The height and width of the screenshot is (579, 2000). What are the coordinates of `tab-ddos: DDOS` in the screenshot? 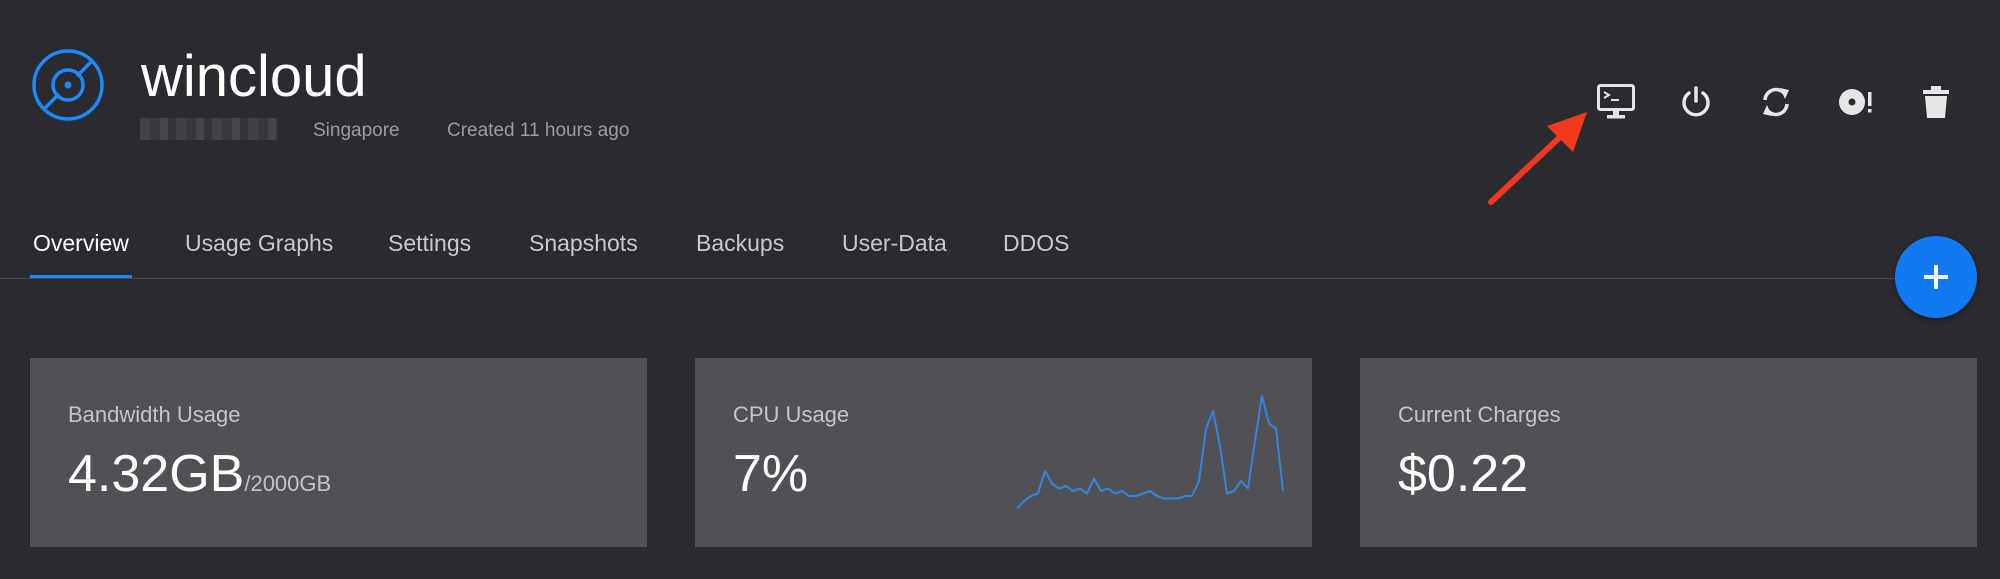 It's located at (1036, 243).